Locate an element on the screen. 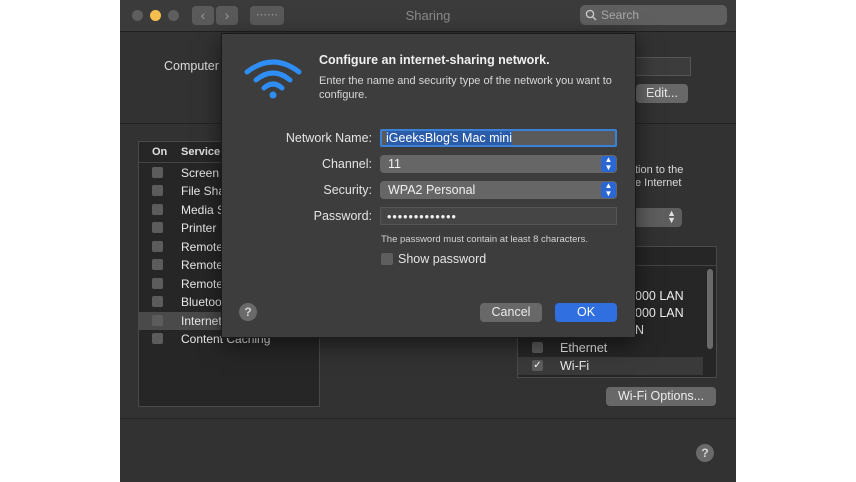 This screenshot has width=856, height=482. search-icon is located at coordinates (591, 15).